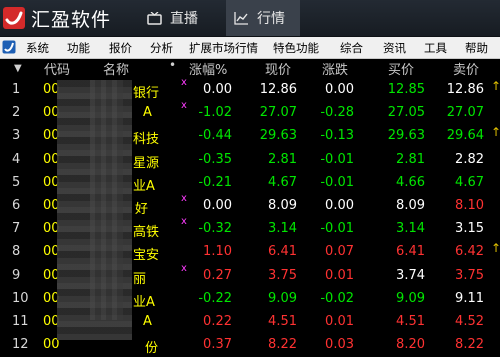 The height and width of the screenshot is (357, 500). I want to click on price-change: -0.02, so click(337, 298).